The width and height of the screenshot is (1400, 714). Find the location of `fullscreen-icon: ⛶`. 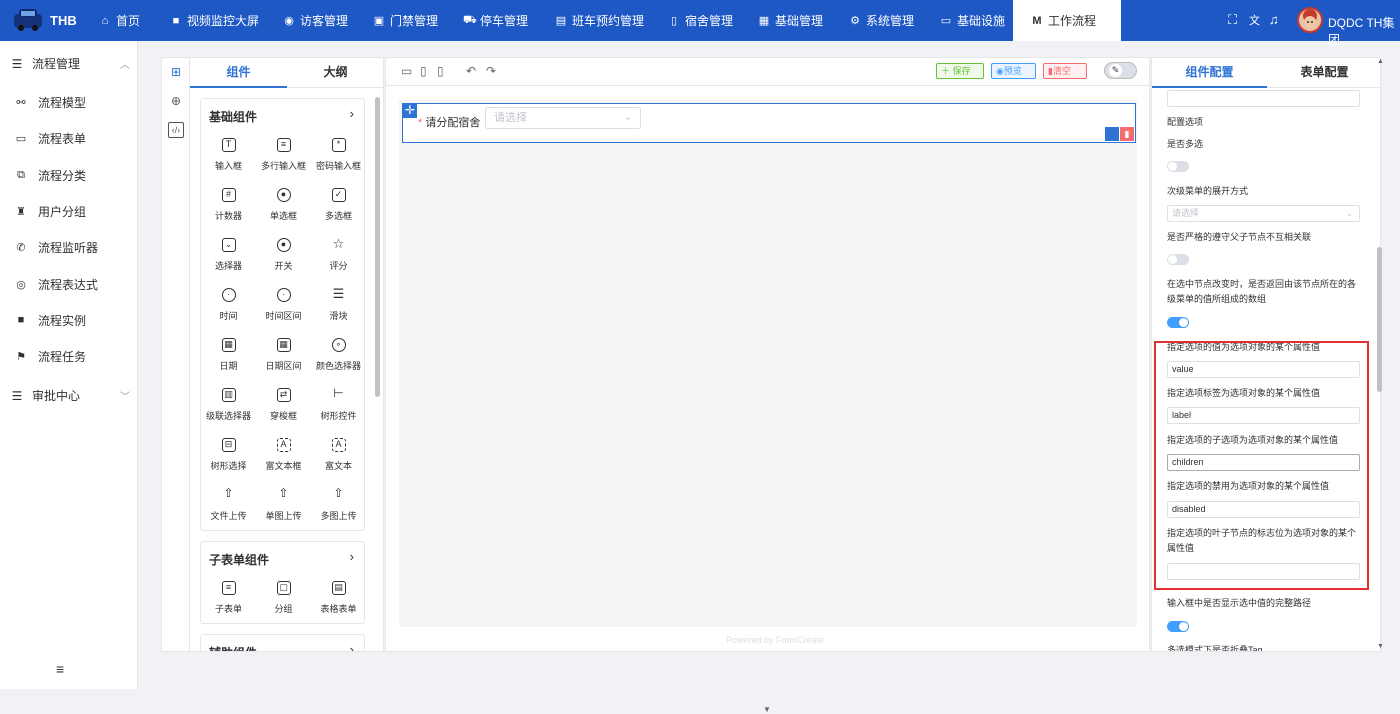

fullscreen-icon: ⛶ is located at coordinates (1232, 20).